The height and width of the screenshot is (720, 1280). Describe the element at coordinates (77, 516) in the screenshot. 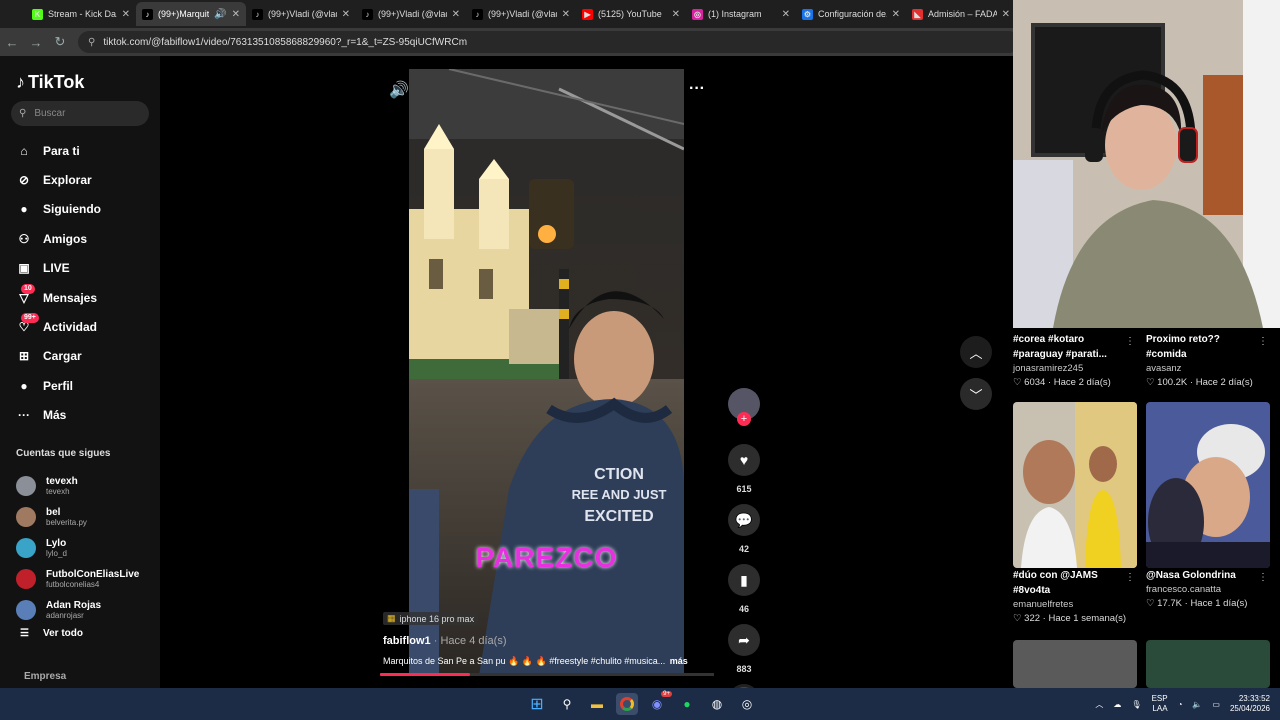

I see `following-account: bel belverita.py` at that location.